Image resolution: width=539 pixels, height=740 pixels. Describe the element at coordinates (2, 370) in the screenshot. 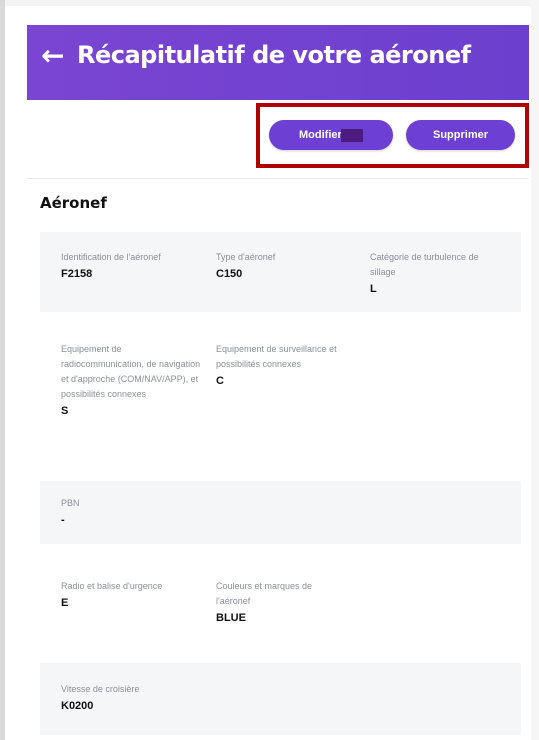

I see `window-left-edge` at that location.